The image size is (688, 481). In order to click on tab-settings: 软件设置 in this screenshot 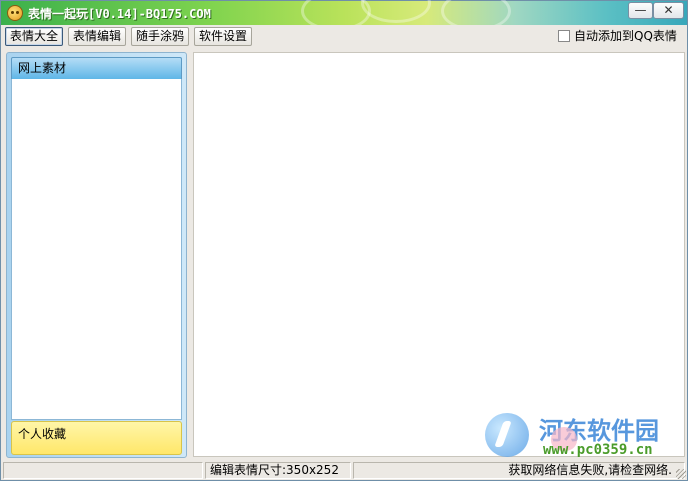, I will do `click(223, 36)`.